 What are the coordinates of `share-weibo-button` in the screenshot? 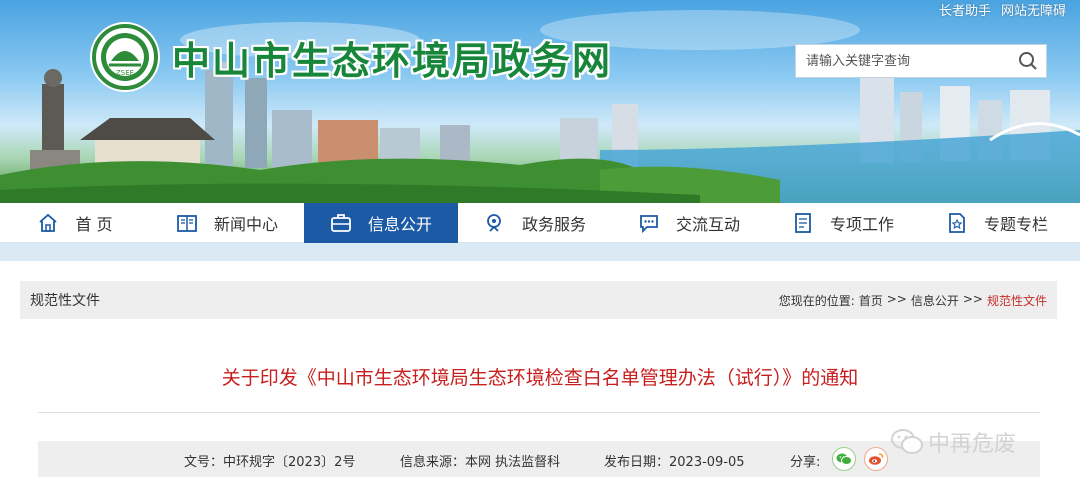 It's located at (876, 459).